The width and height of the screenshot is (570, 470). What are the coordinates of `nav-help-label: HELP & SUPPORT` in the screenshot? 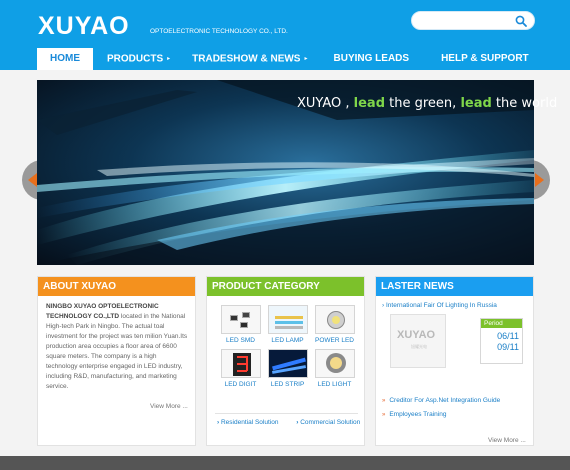 It's located at (485, 58).